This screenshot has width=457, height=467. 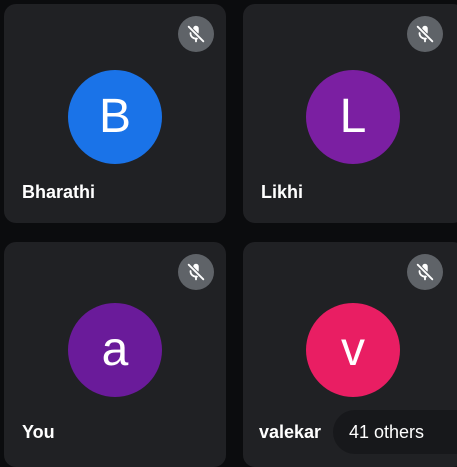 I want to click on others-count-button: 41 others, so click(x=395, y=432).